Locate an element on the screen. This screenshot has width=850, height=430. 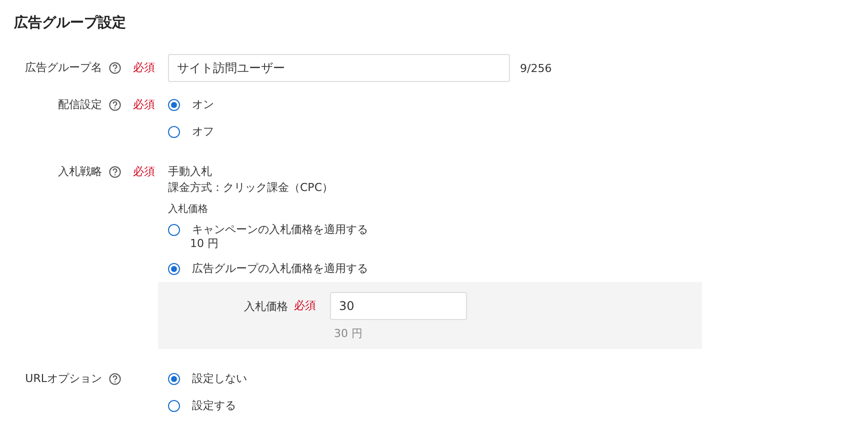
field-label: 配信設定 is located at coordinates (79, 105).